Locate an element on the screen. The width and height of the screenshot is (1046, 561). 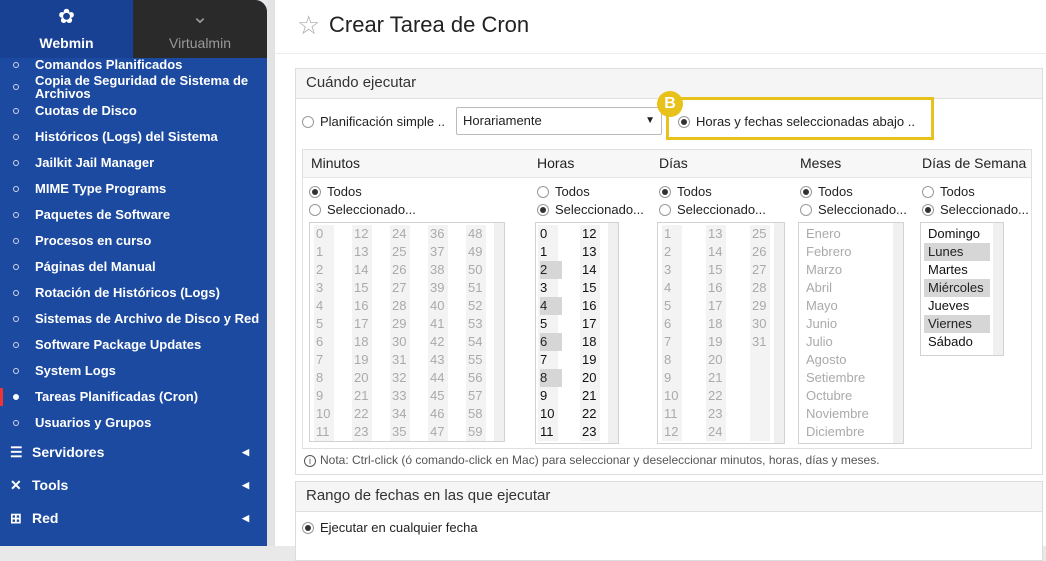
list-option: Marzo is located at coordinates (846, 270).